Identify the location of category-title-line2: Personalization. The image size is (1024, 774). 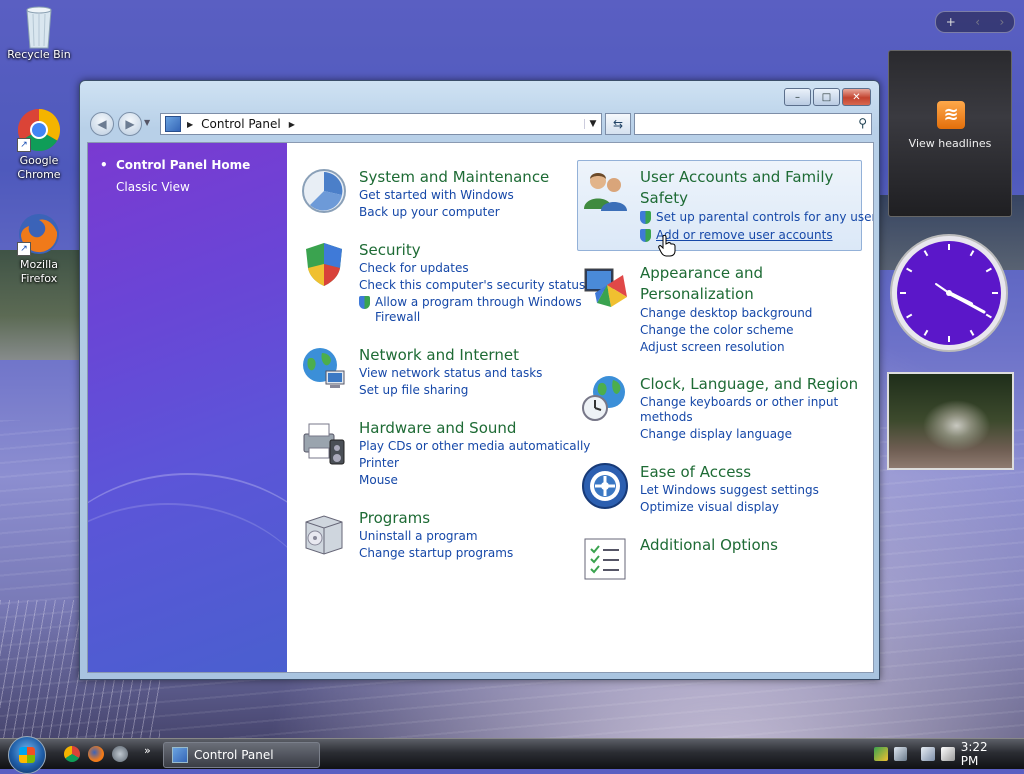
(697, 294).